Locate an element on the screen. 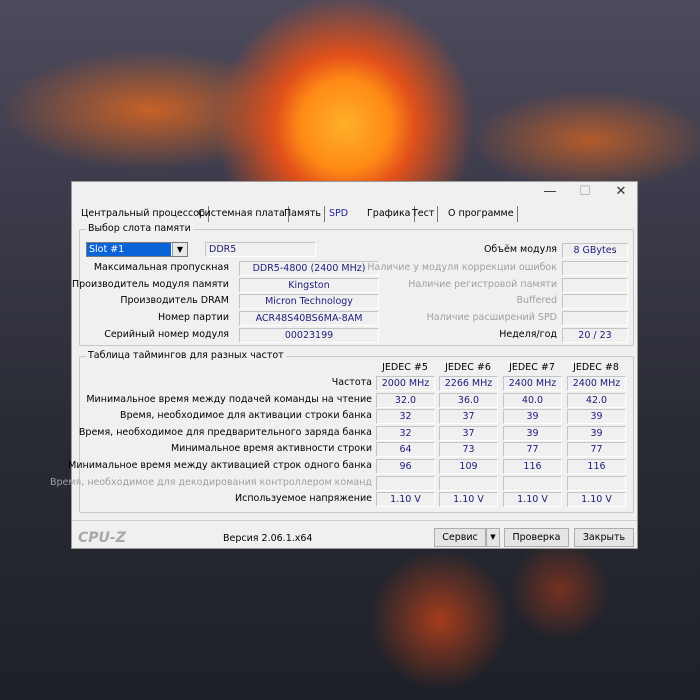 The height and width of the screenshot is (700, 700). slot-field-value: DDR5-4800 (2400 MHz) is located at coordinates (309, 268).